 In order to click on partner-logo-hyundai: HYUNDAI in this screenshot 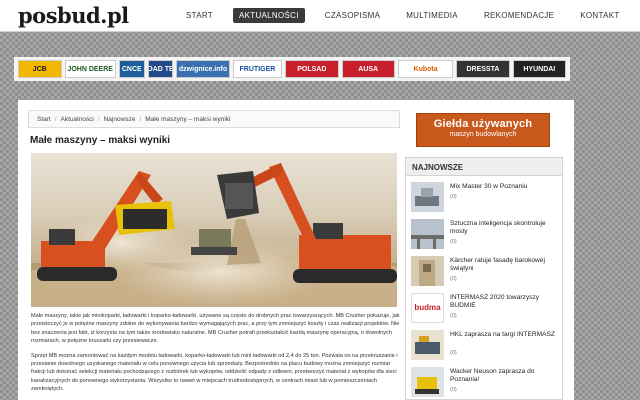, I will do `click(539, 69)`.